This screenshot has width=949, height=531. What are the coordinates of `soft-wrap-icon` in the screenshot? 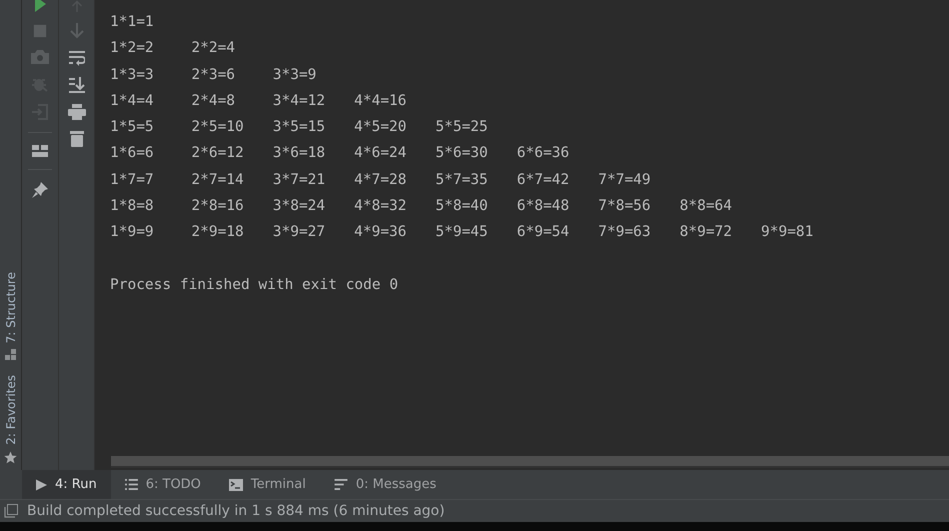 It's located at (76, 58).